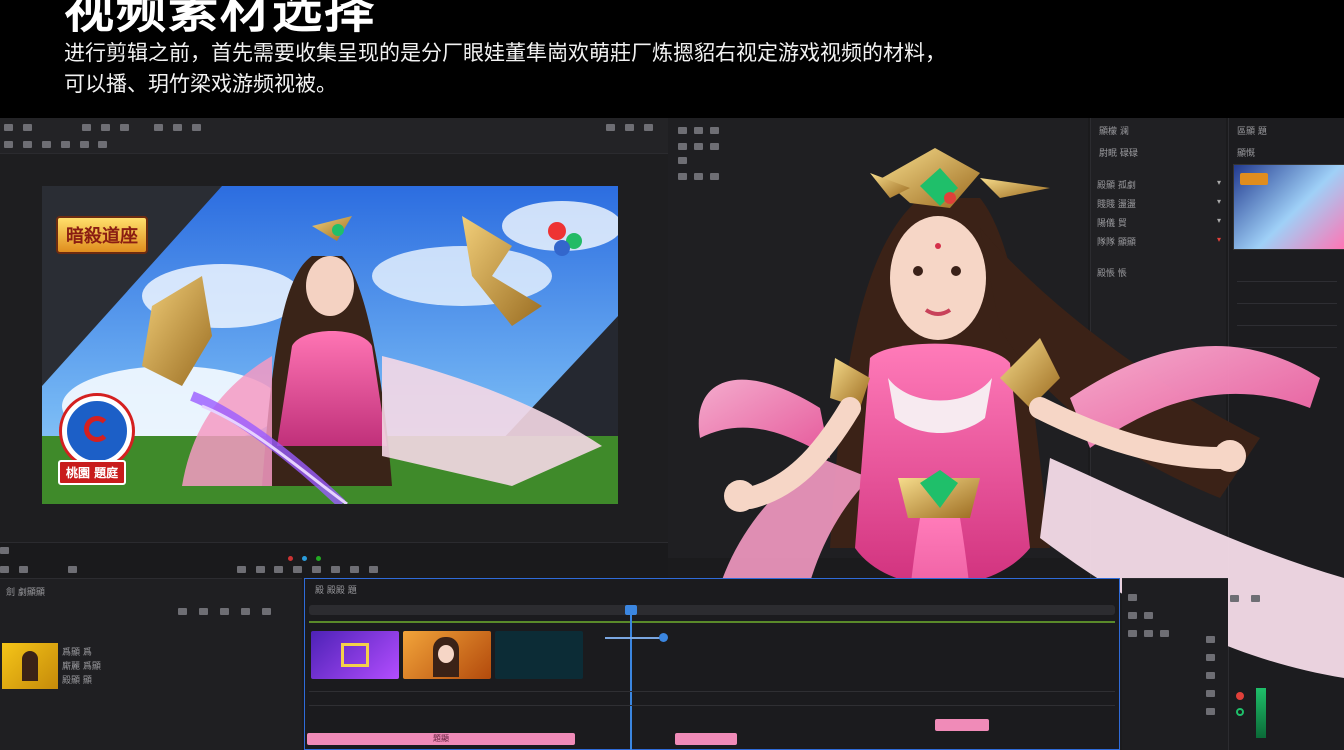 This screenshot has width=1344, height=750. I want to click on clip-character, so click(447, 655).